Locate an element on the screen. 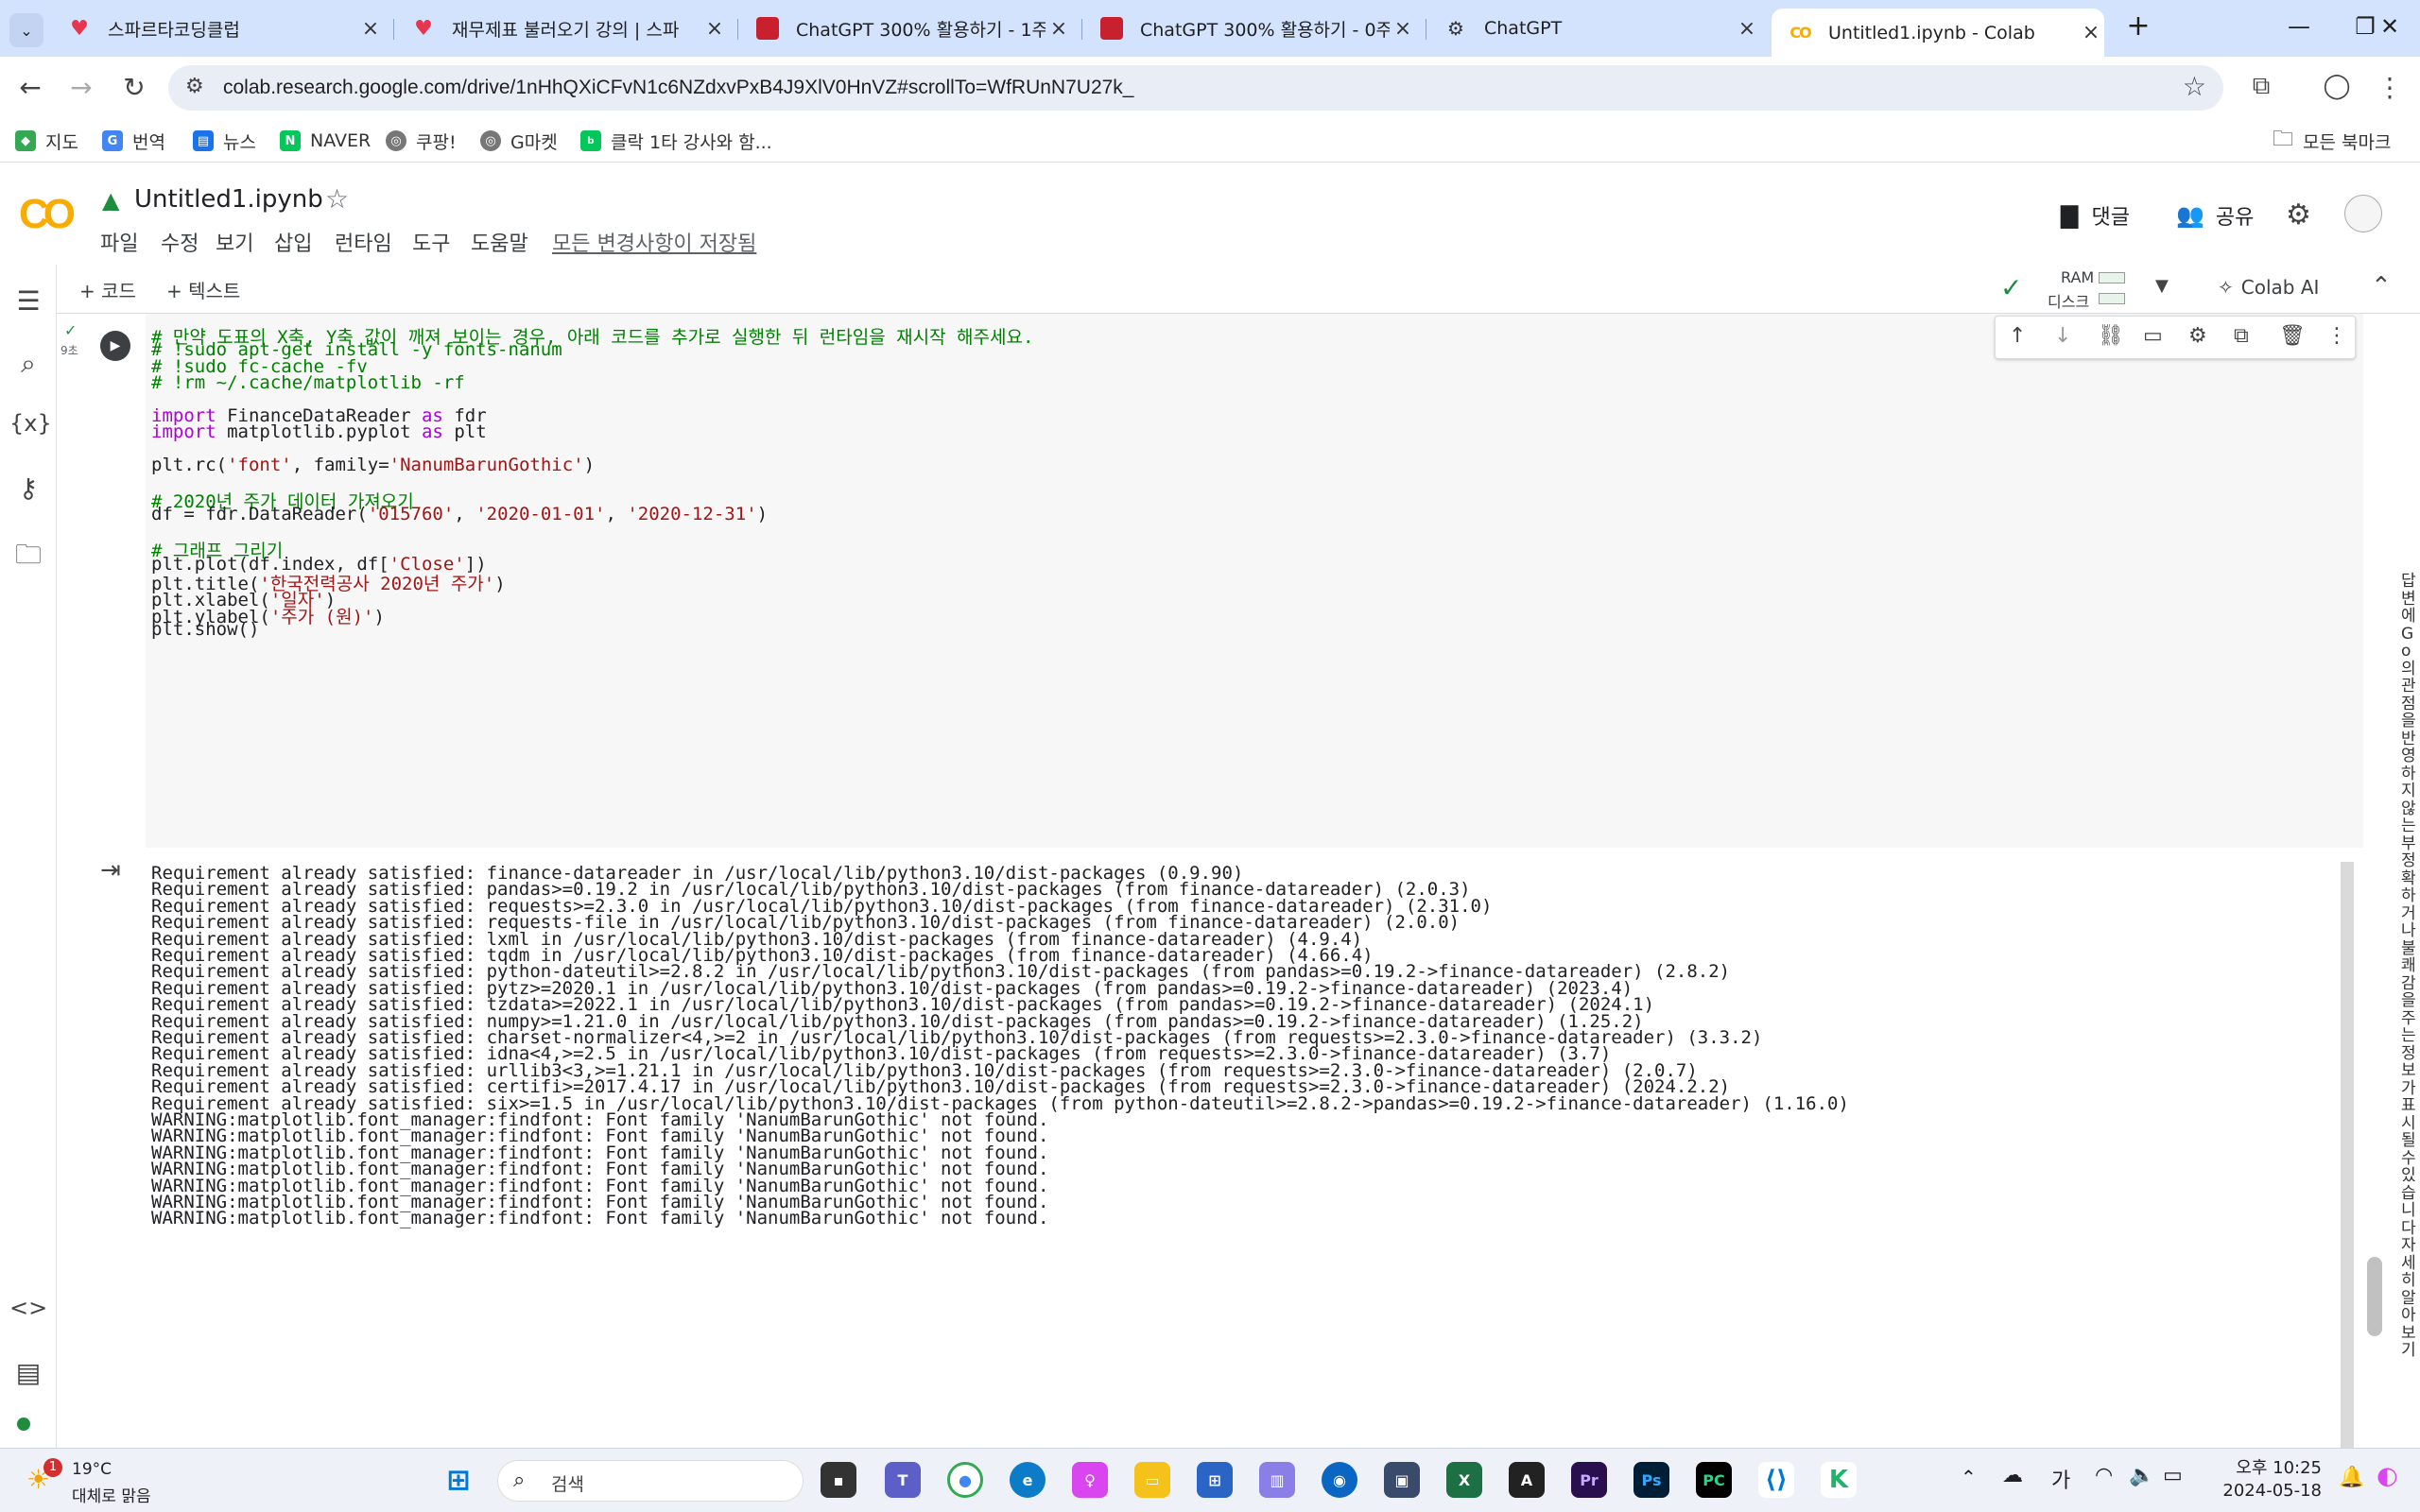 Image resolution: width=2420 pixels, height=1512 pixels. menu-tools: 도구 is located at coordinates (431, 242).